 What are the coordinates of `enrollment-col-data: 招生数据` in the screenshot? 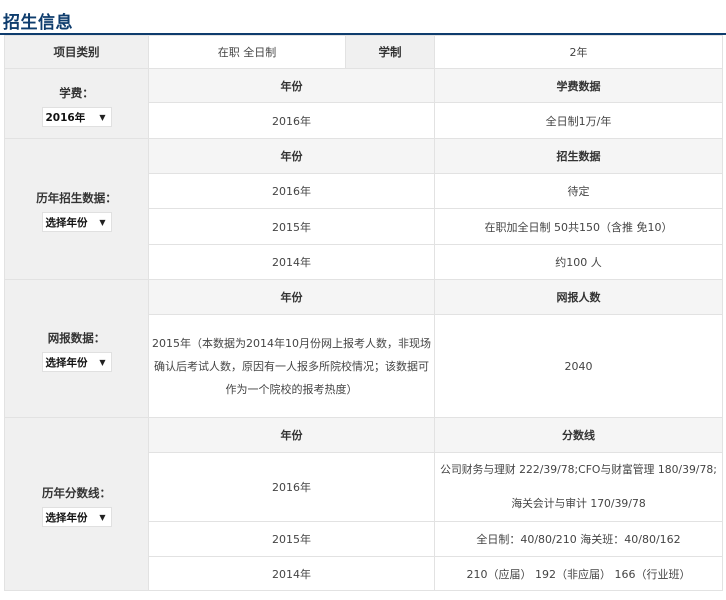 It's located at (578, 156).